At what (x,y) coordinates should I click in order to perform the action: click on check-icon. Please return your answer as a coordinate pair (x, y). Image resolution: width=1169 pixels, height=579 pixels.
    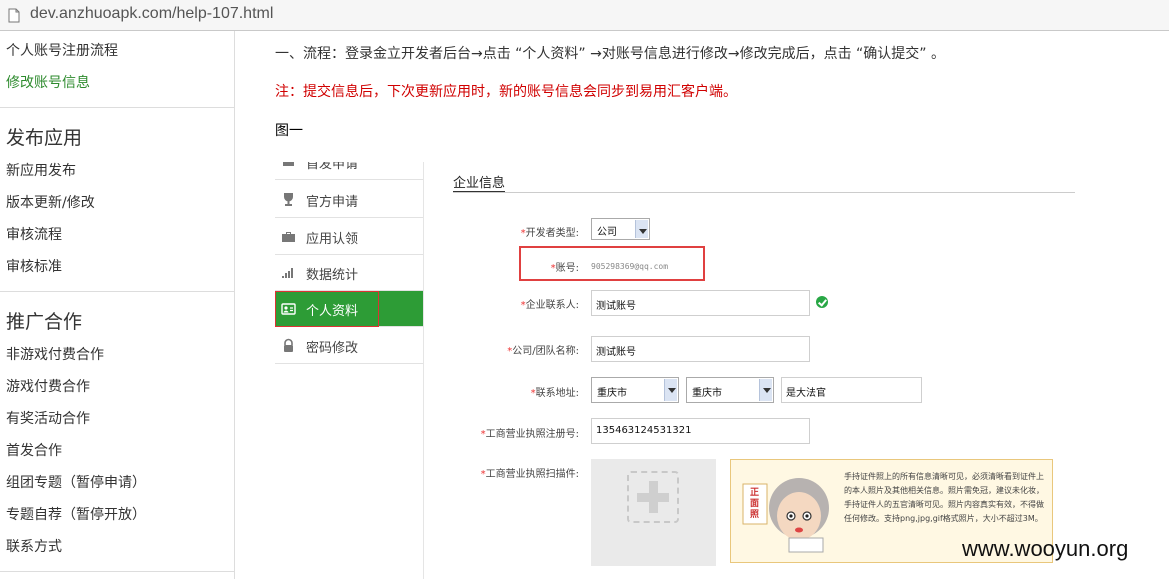
    Looking at the image, I should click on (822, 302).